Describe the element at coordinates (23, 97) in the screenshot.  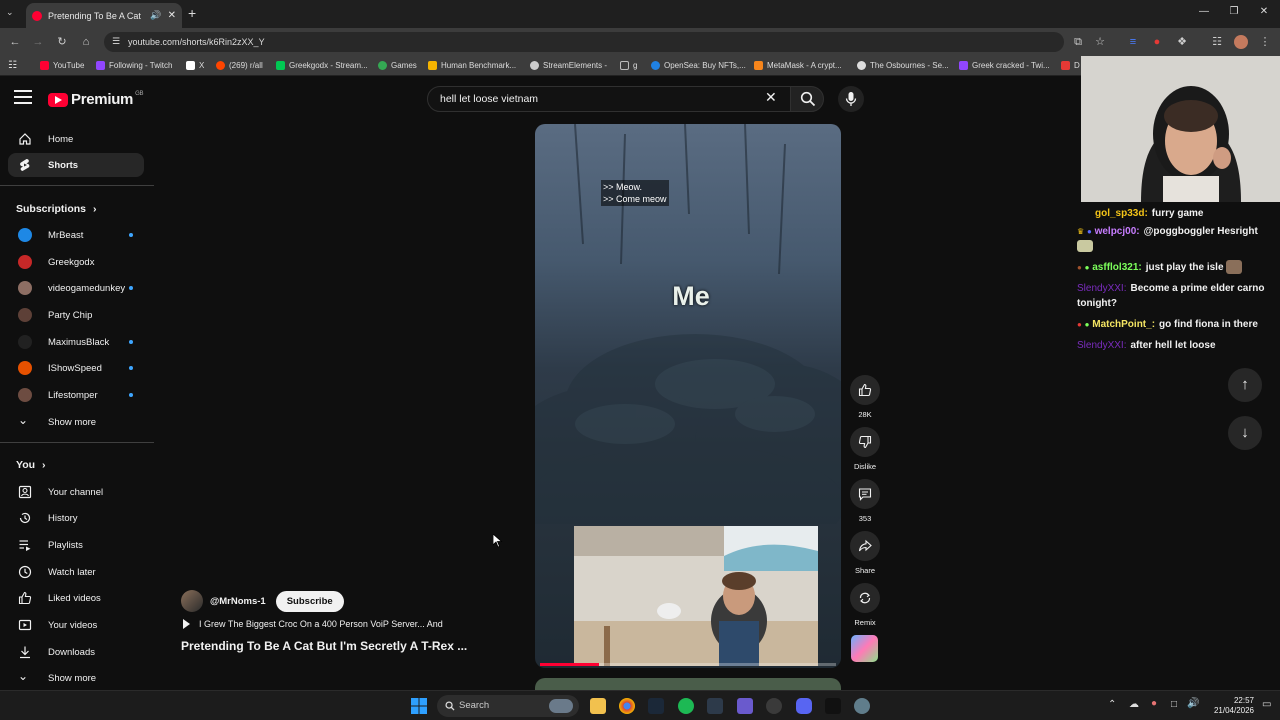
I see `hamburger-menu-icon` at that location.